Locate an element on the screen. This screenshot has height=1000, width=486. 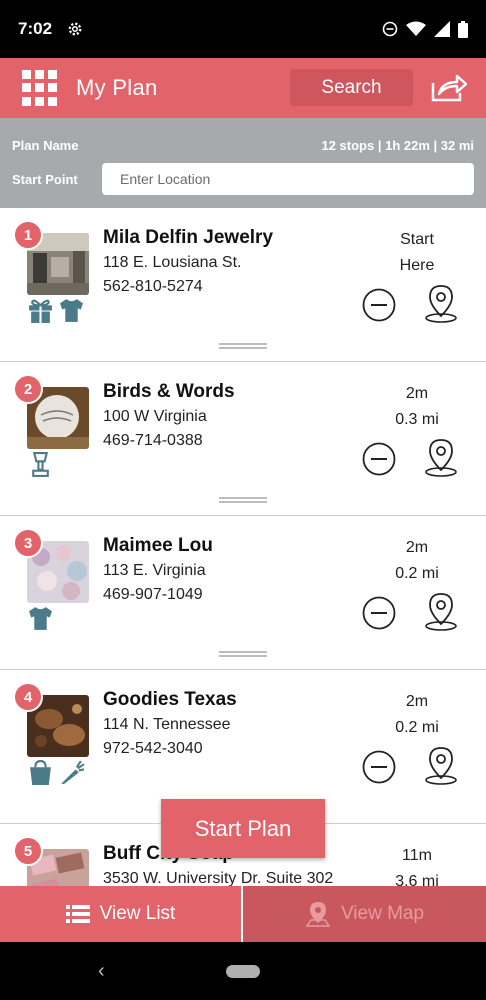
stop-address: 114 N. Tennessee is located at coordinates (167, 724).